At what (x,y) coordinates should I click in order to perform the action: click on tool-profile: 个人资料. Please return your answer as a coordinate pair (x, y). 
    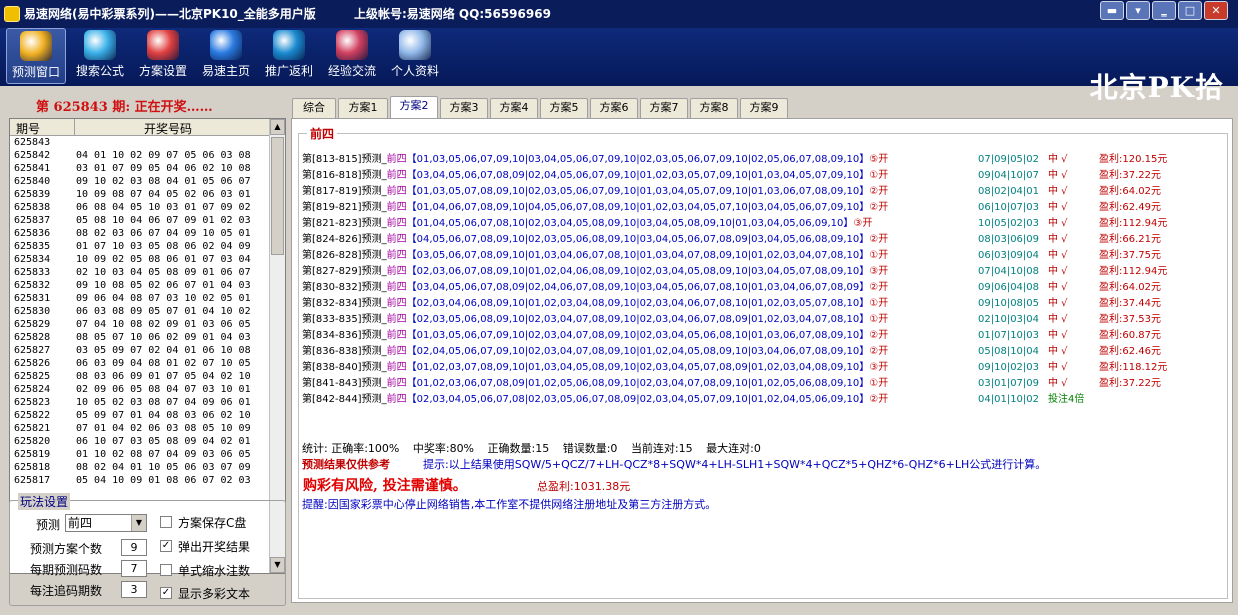
    Looking at the image, I should click on (415, 56).